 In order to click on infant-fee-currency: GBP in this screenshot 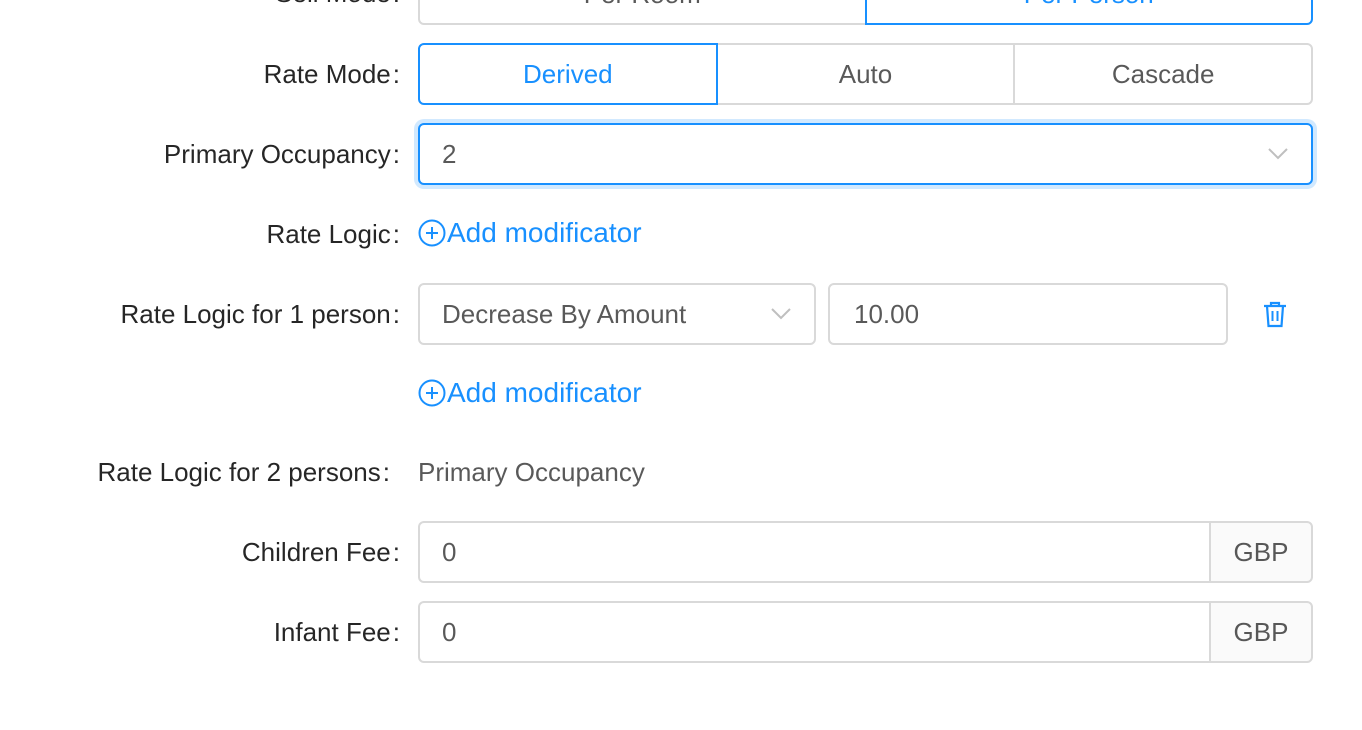, I will do `click(1261, 632)`.